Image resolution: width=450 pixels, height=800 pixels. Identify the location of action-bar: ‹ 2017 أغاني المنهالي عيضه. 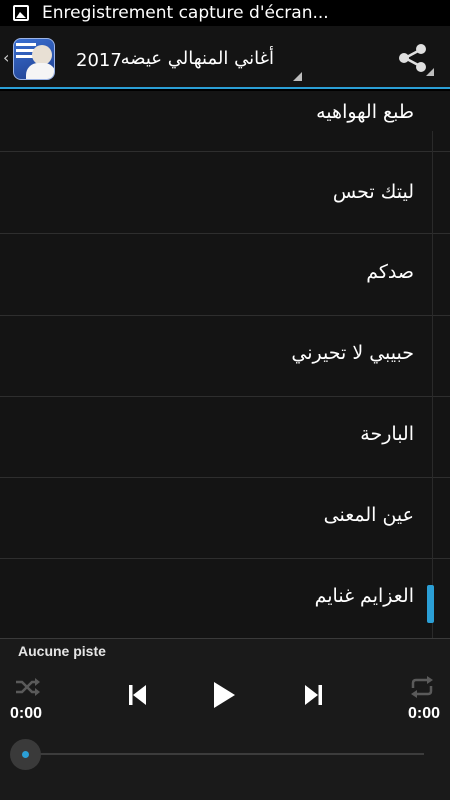
(225, 57).